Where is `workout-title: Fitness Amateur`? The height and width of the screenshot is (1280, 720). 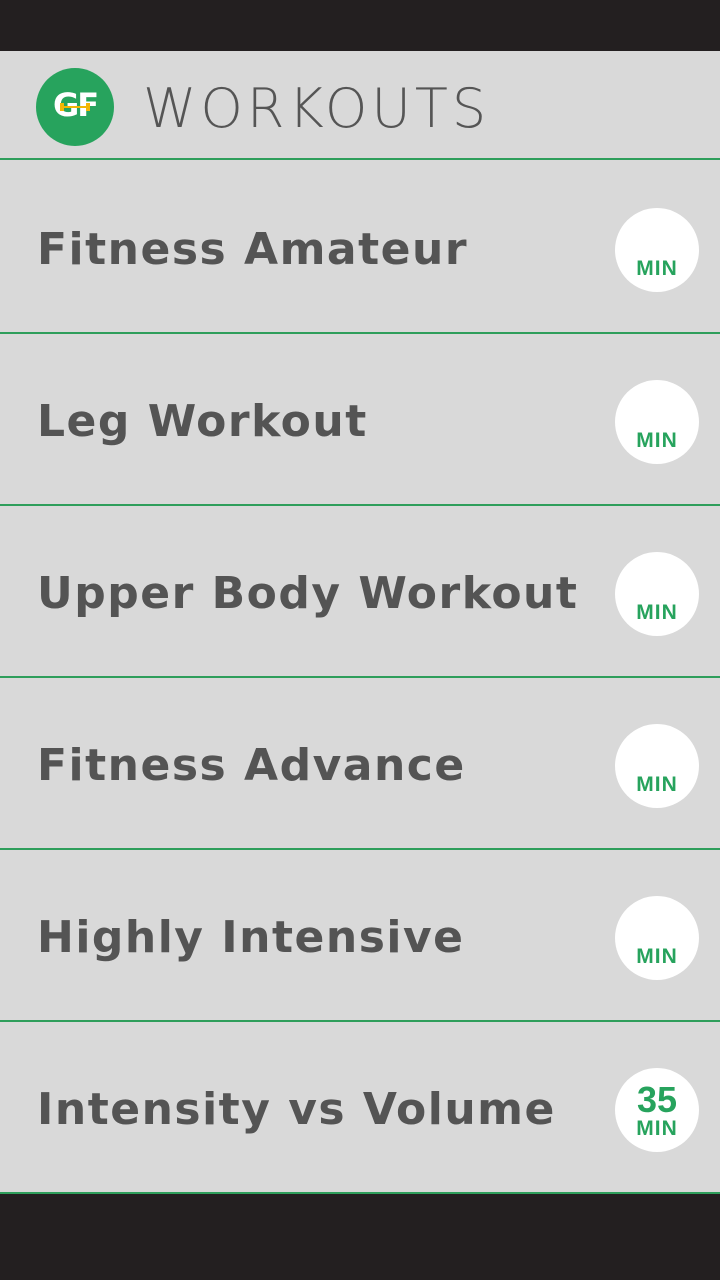 workout-title: Fitness Amateur is located at coordinates (253, 249).